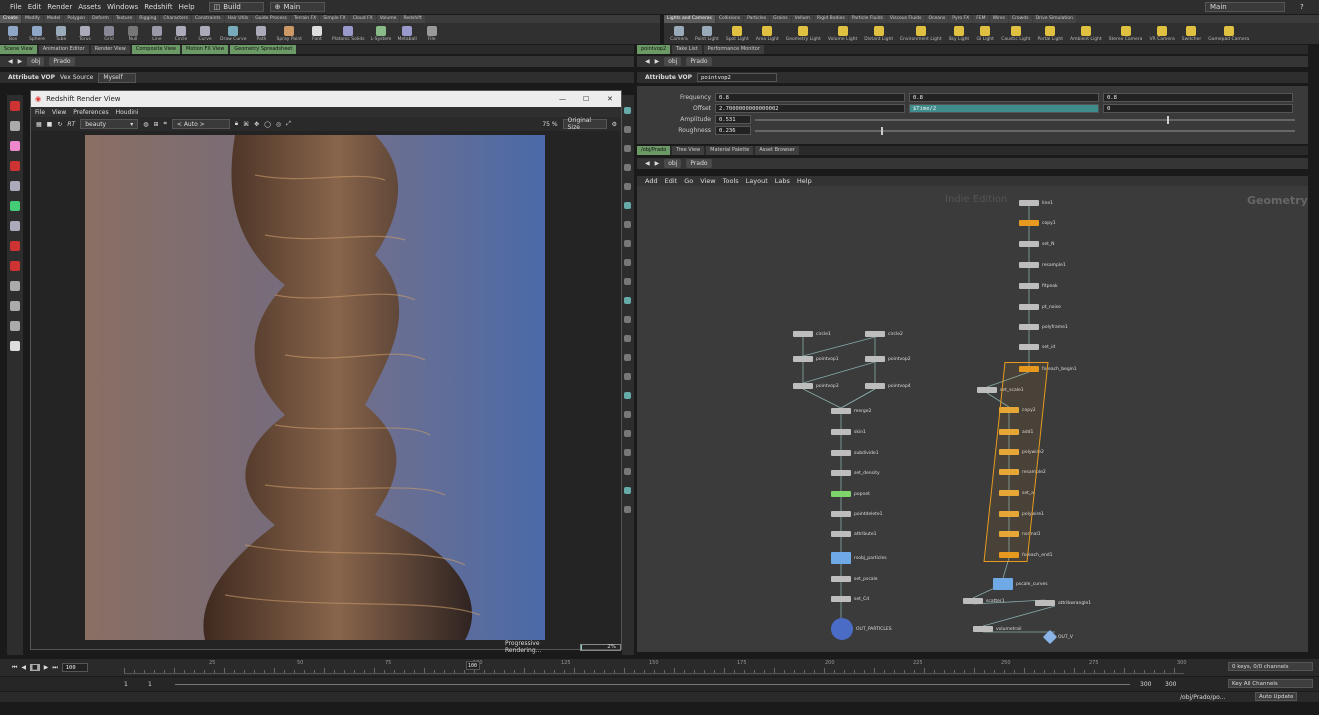 The image size is (1319, 715). What do you see at coordinates (737, 33) in the screenshot?
I see `tool-spot-light: Spot Light` at bounding box center [737, 33].